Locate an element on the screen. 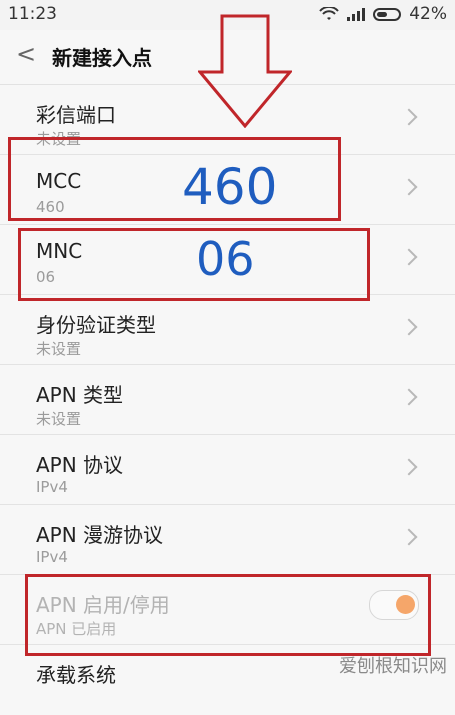  row-label: APN 类型 is located at coordinates (80, 395).